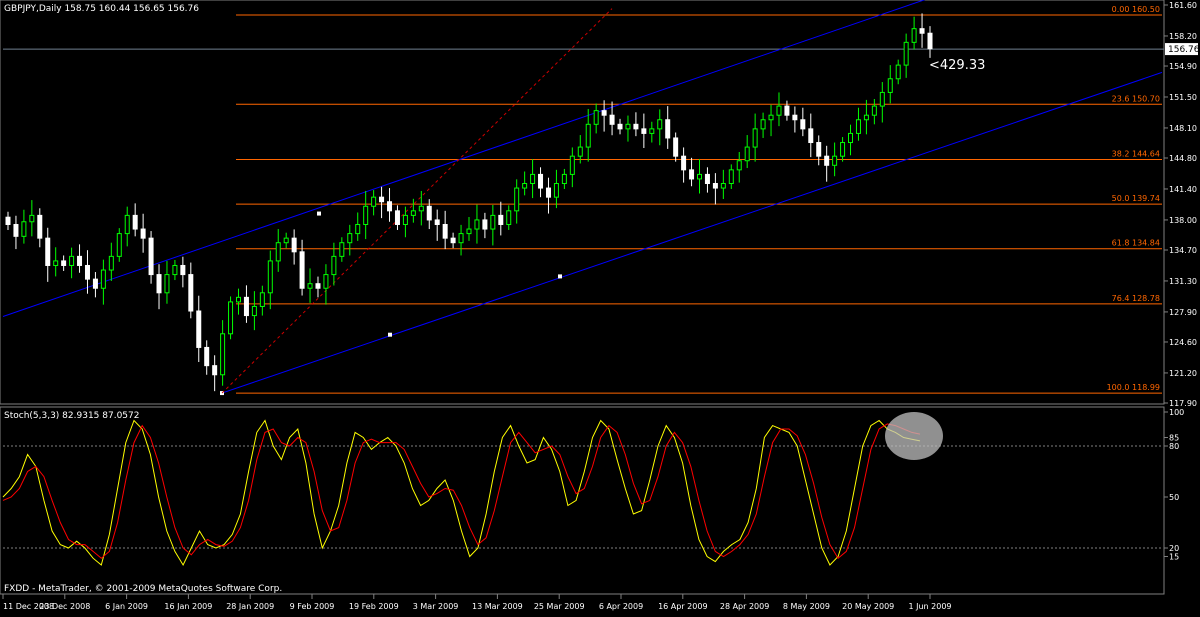 Image resolution: width=1200 pixels, height=617 pixels. What do you see at coordinates (560, 276) in the screenshot?
I see `channel-anchor-point` at bounding box center [560, 276].